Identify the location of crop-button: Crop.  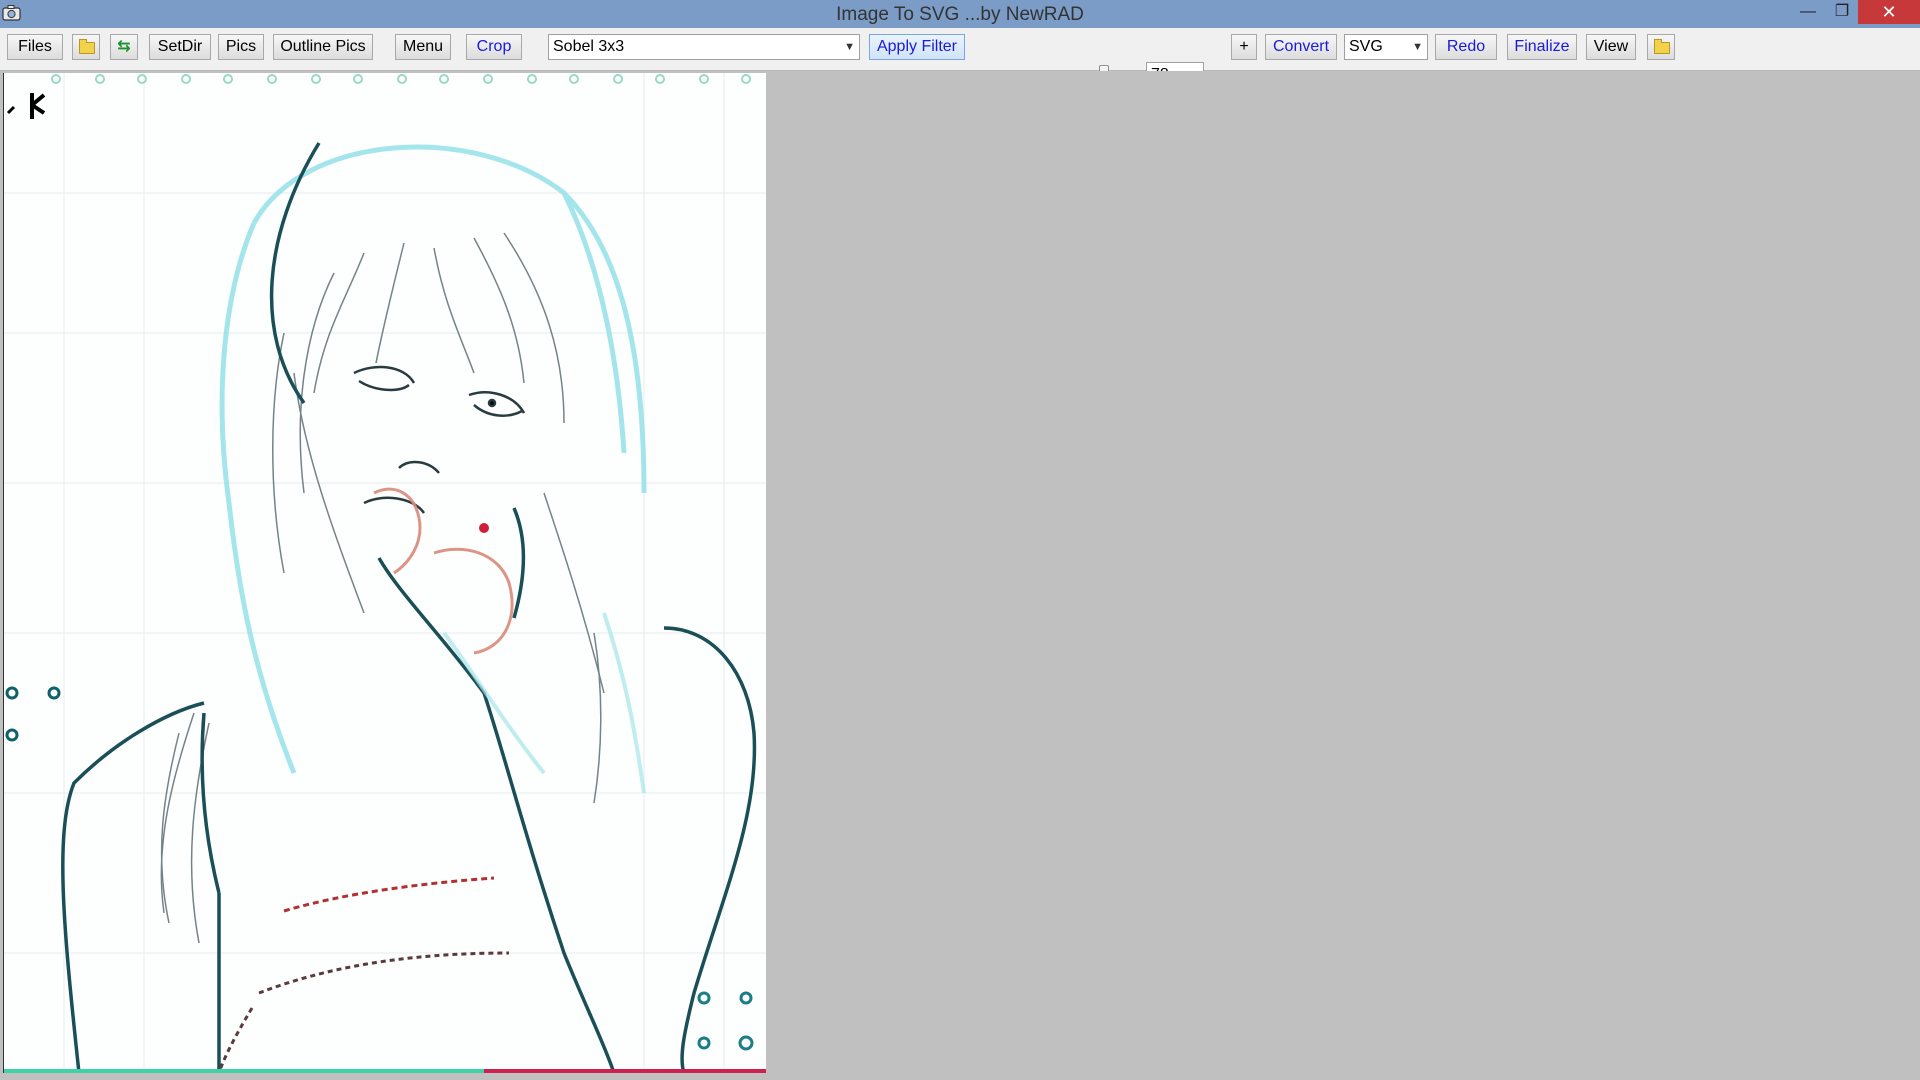
(494, 47).